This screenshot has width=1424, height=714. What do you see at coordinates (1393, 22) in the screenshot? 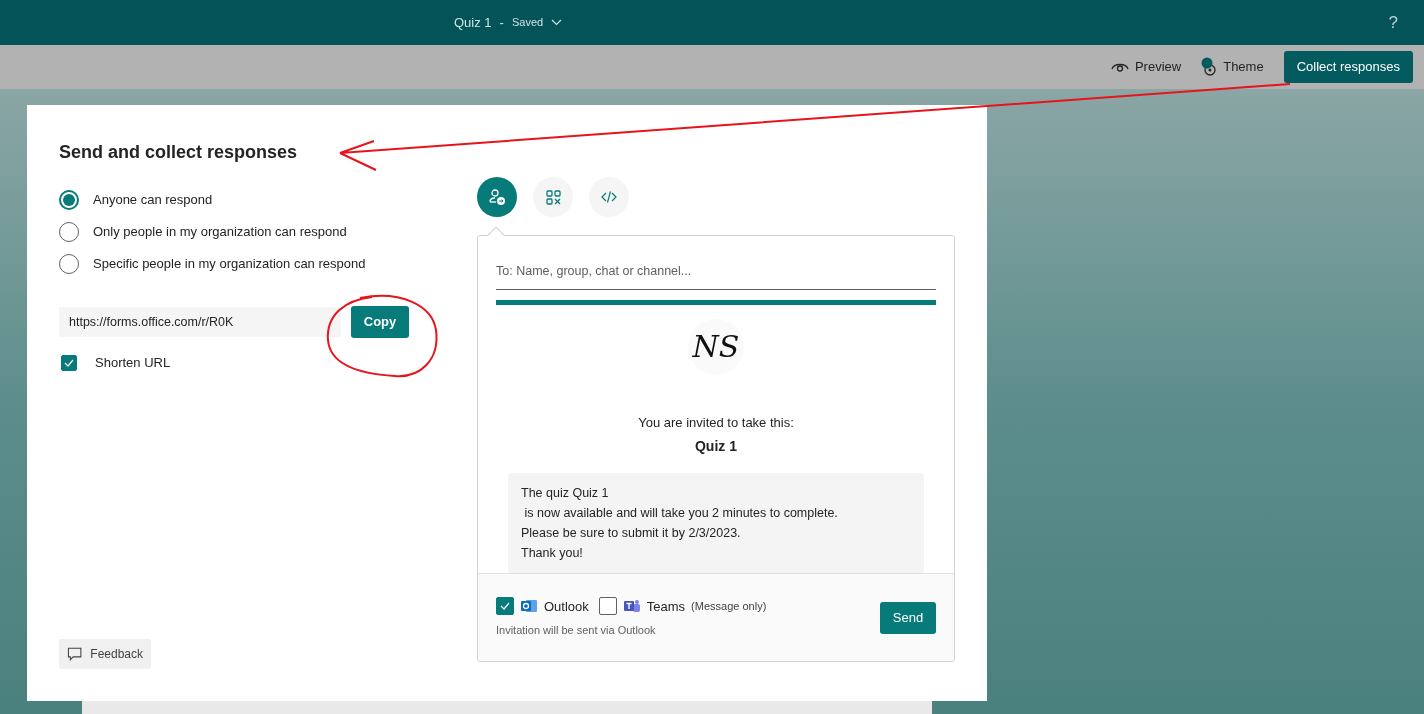
I see `help-button: ?` at bounding box center [1393, 22].